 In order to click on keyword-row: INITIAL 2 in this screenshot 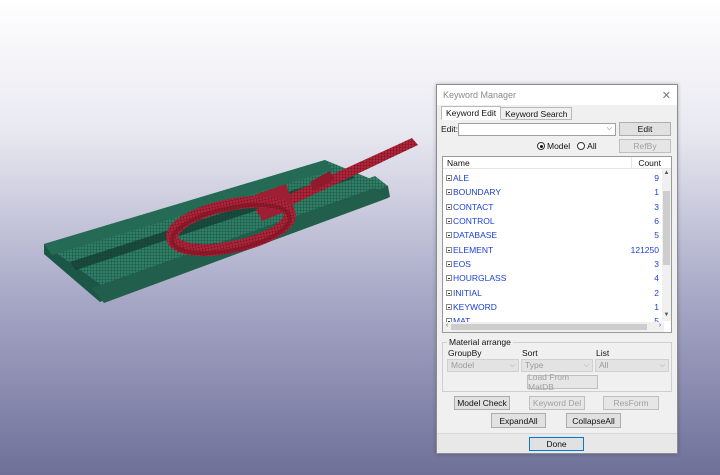, I will do `click(553, 292)`.